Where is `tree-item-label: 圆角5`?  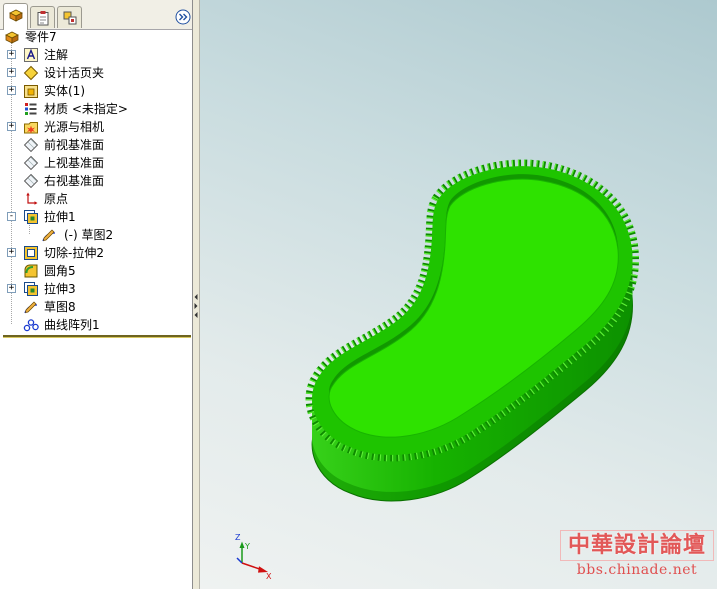 tree-item-label: 圆角5 is located at coordinates (60, 271).